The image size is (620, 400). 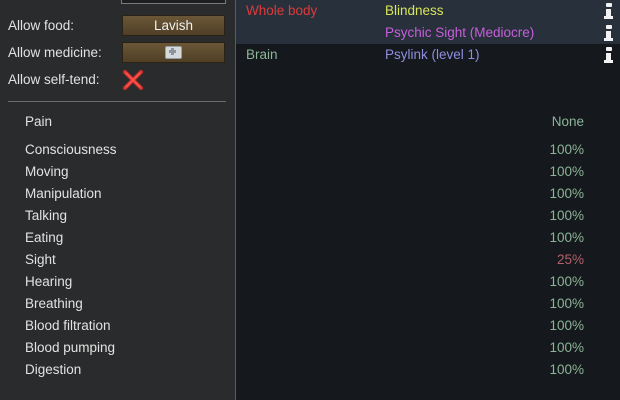 What do you see at coordinates (117, 101) in the screenshot?
I see `settings-divider` at bounding box center [117, 101].